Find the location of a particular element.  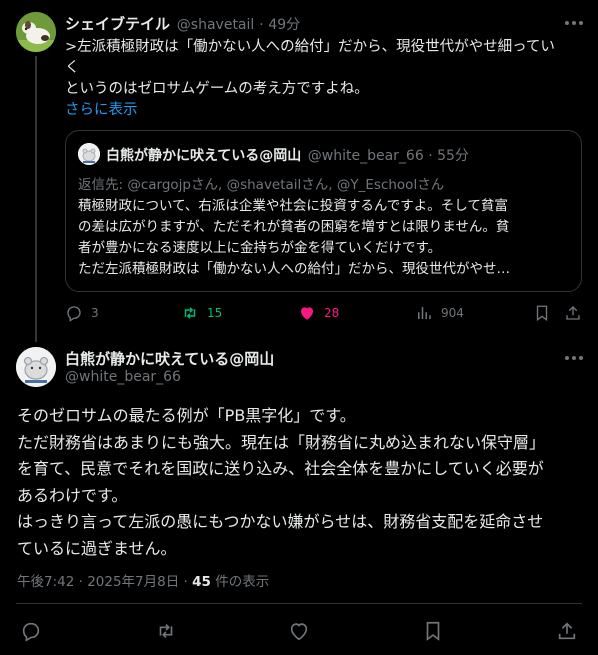

main-line: そのゼロサムの最たる例が「PB黒字化」です。 is located at coordinates (186, 415).